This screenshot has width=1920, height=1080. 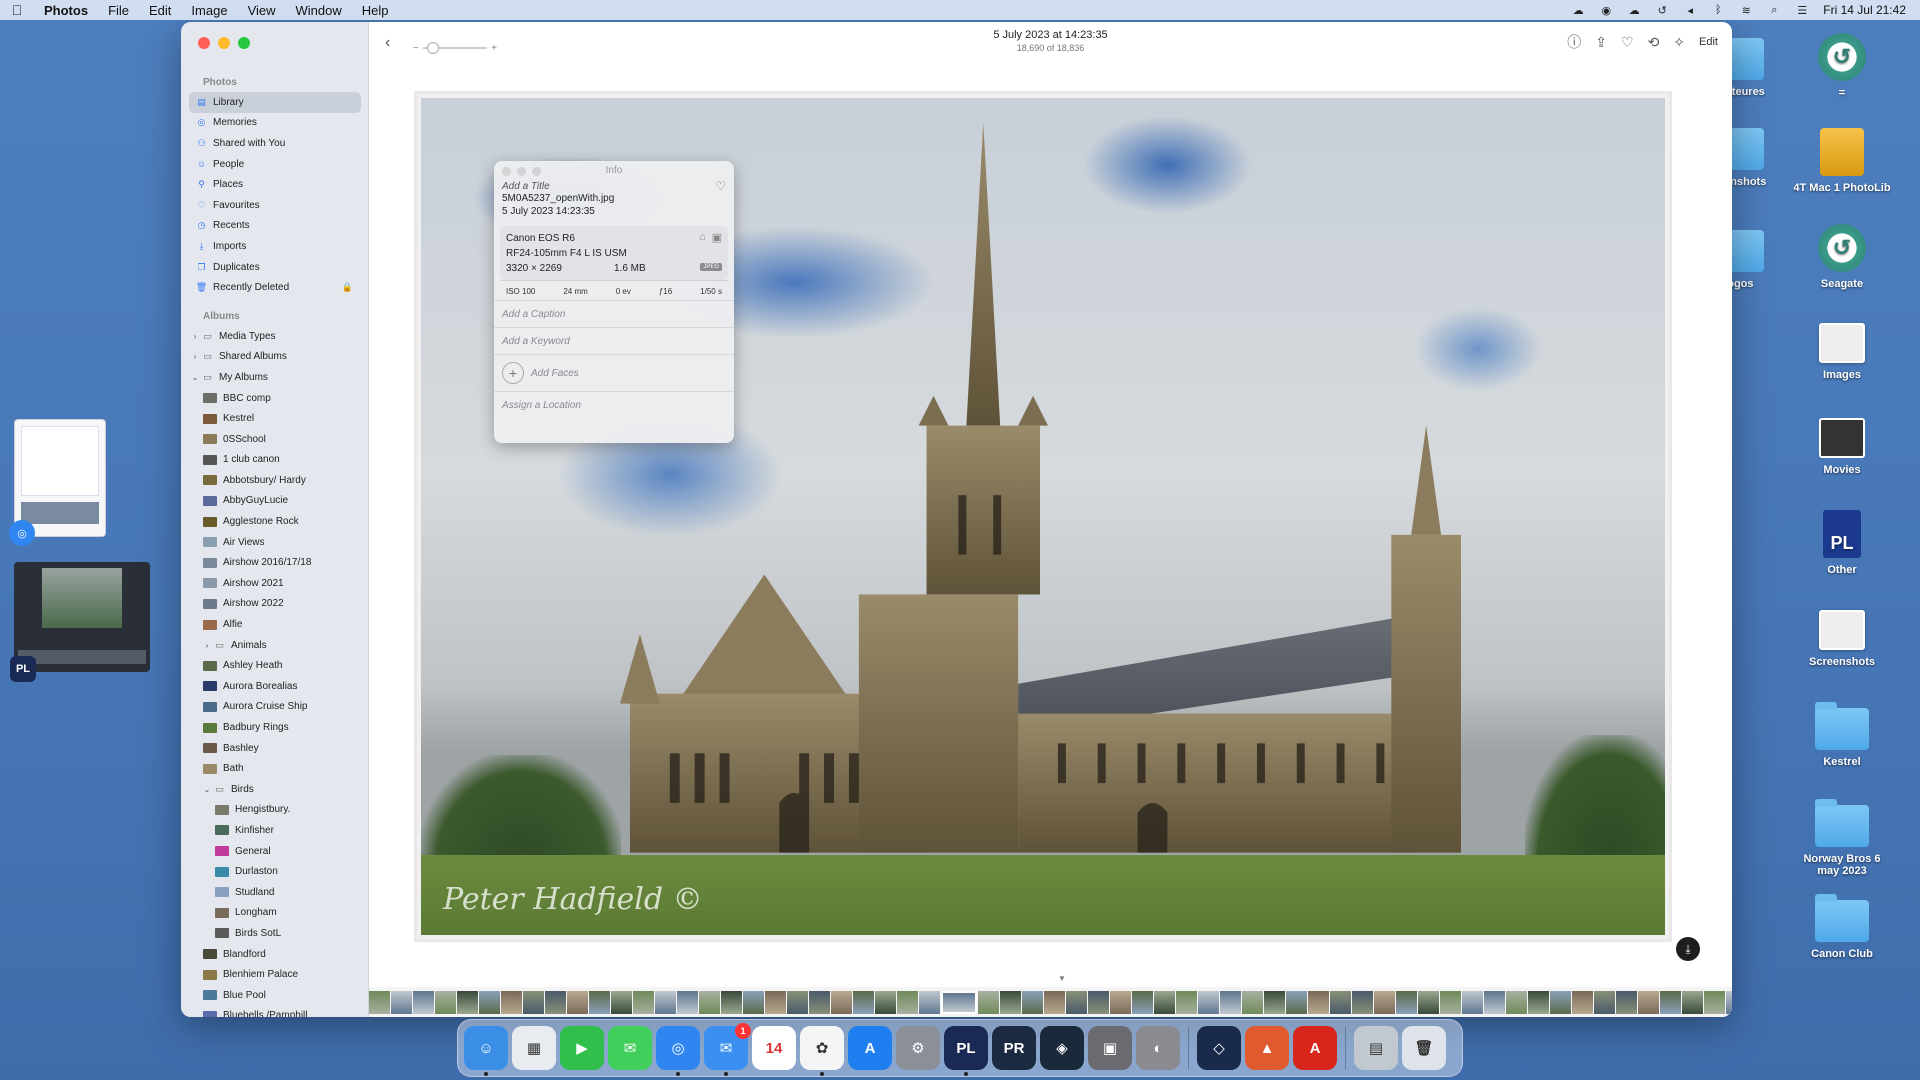 What do you see at coordinates (275, 933) in the screenshot?
I see `album-birds-sotl: Birds SotL` at bounding box center [275, 933].